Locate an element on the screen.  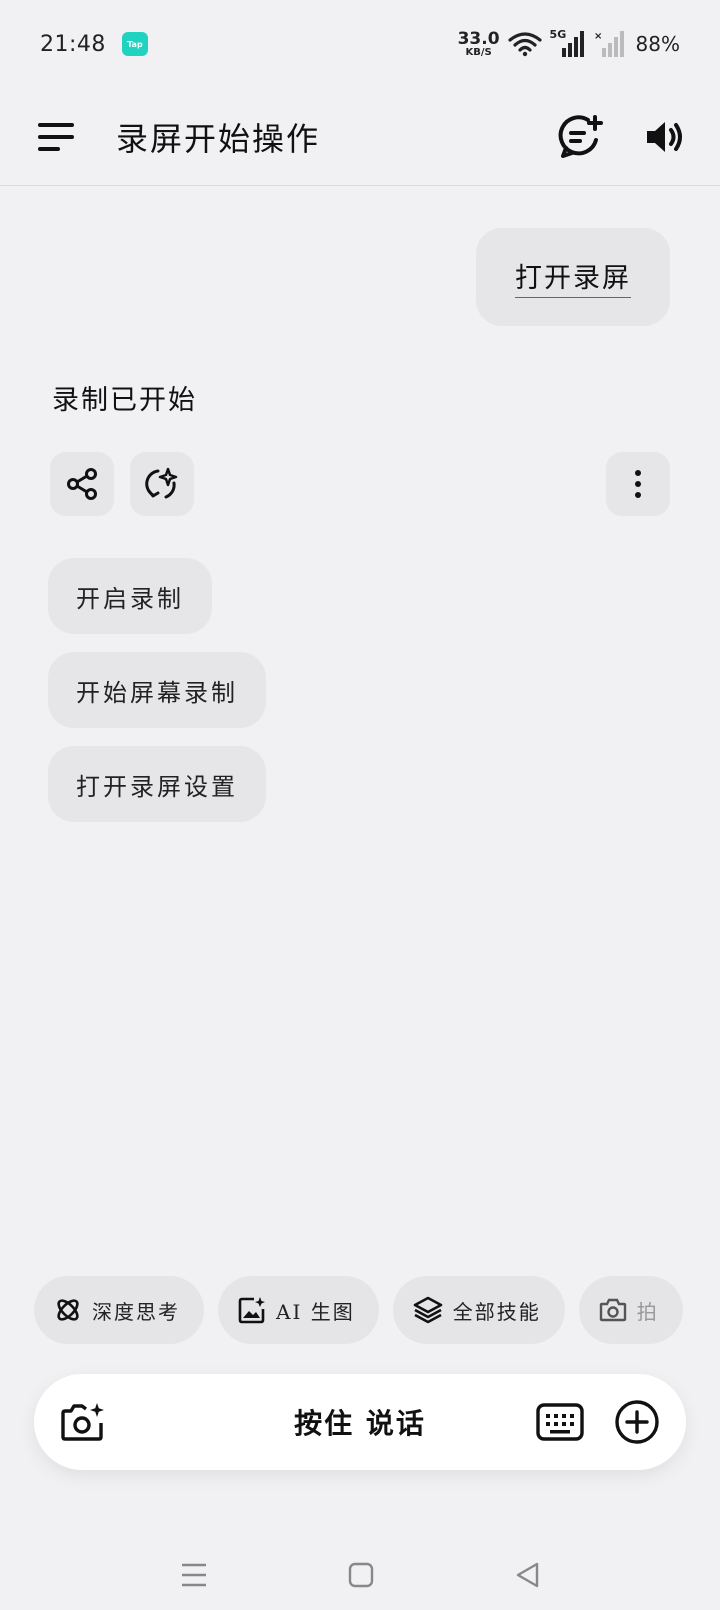
recents-menu-icon is located at coordinates (194, 1575).